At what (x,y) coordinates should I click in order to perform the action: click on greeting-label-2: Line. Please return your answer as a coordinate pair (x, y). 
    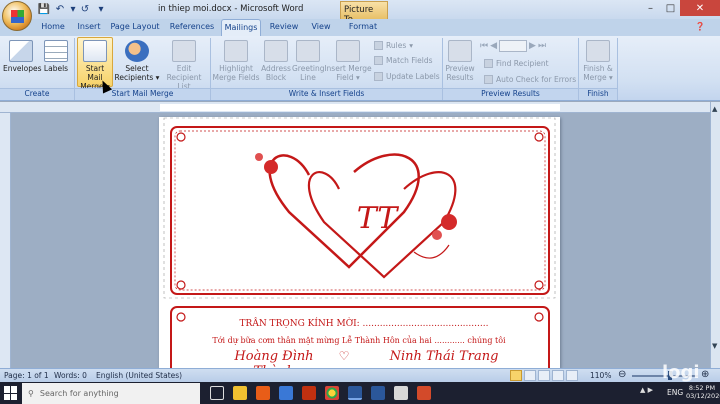
    Looking at the image, I should click on (308, 77).